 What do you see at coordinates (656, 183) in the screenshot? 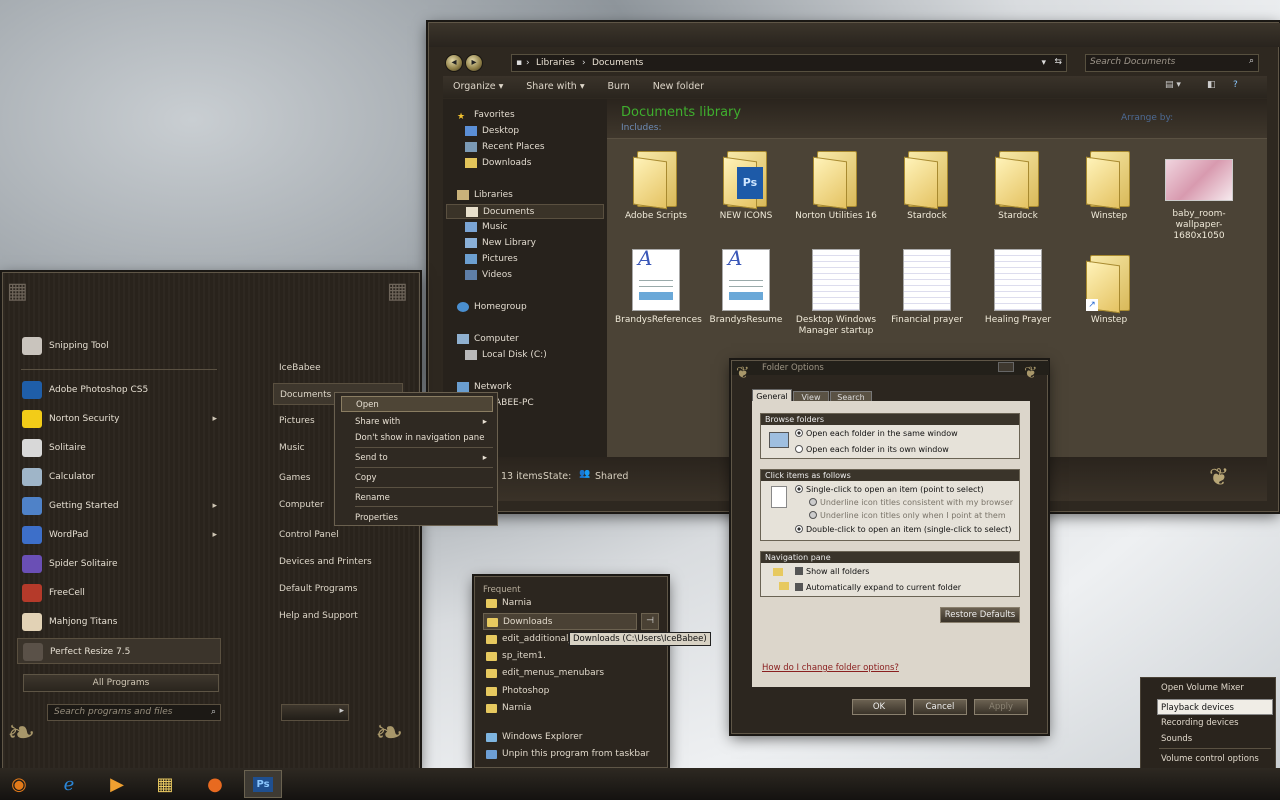
I see `file-item: Adobe Scripts` at bounding box center [656, 183].